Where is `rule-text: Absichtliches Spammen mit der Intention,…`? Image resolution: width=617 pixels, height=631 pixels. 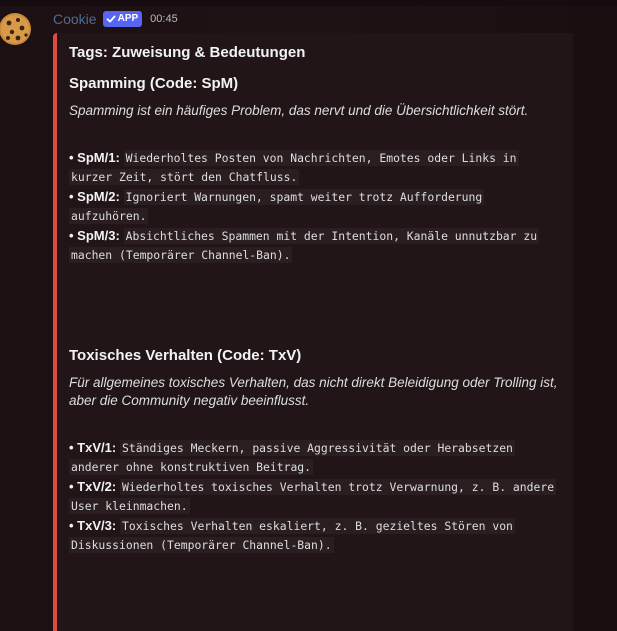
rule-text: Absichtliches Spammen mit der Intention,… is located at coordinates (304, 245).